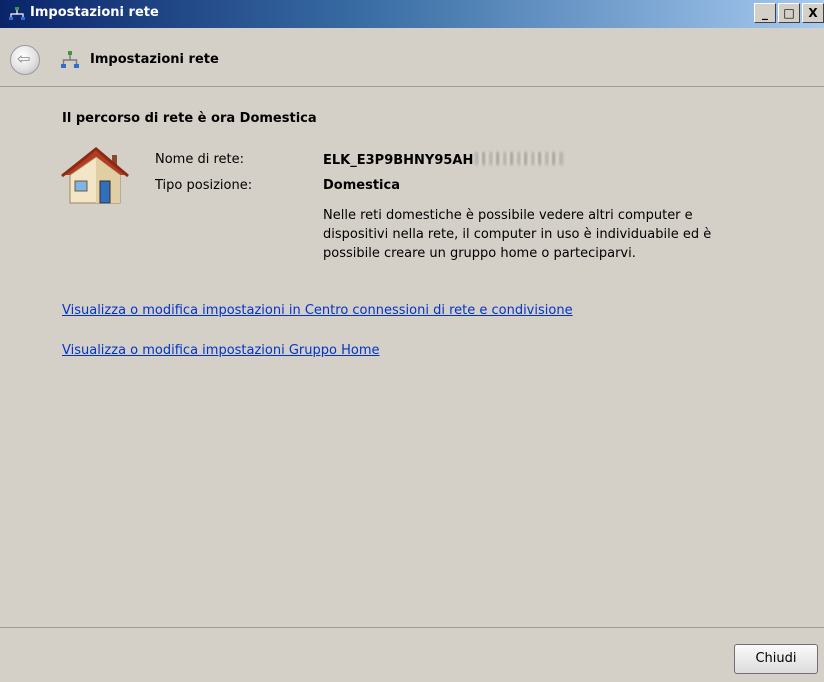 This screenshot has width=824, height=682. What do you see at coordinates (189, 118) in the screenshot?
I see `page-heading: Il percorso di rete è ora Domestica` at bounding box center [189, 118].